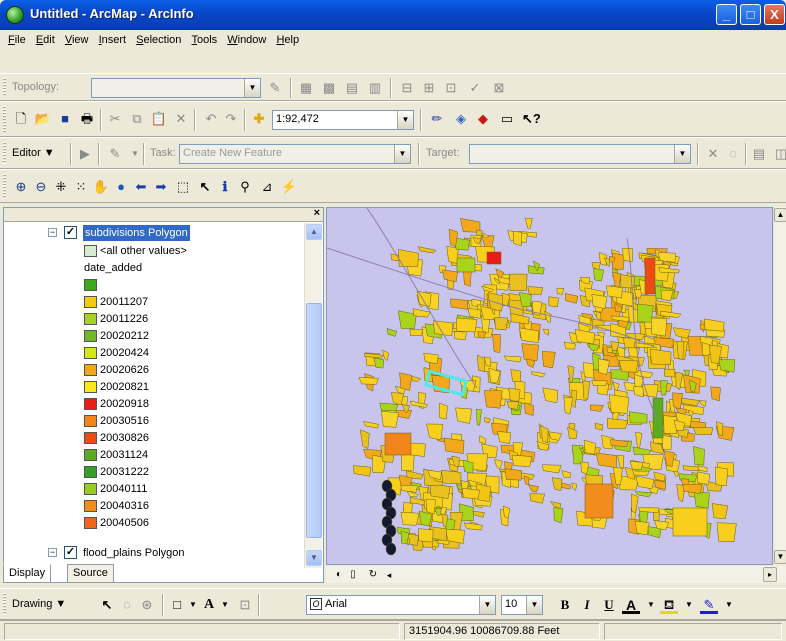 The width and height of the screenshot is (786, 641). Describe the element at coordinates (231, 119) in the screenshot. I see `redo-icon: ↷` at that location.